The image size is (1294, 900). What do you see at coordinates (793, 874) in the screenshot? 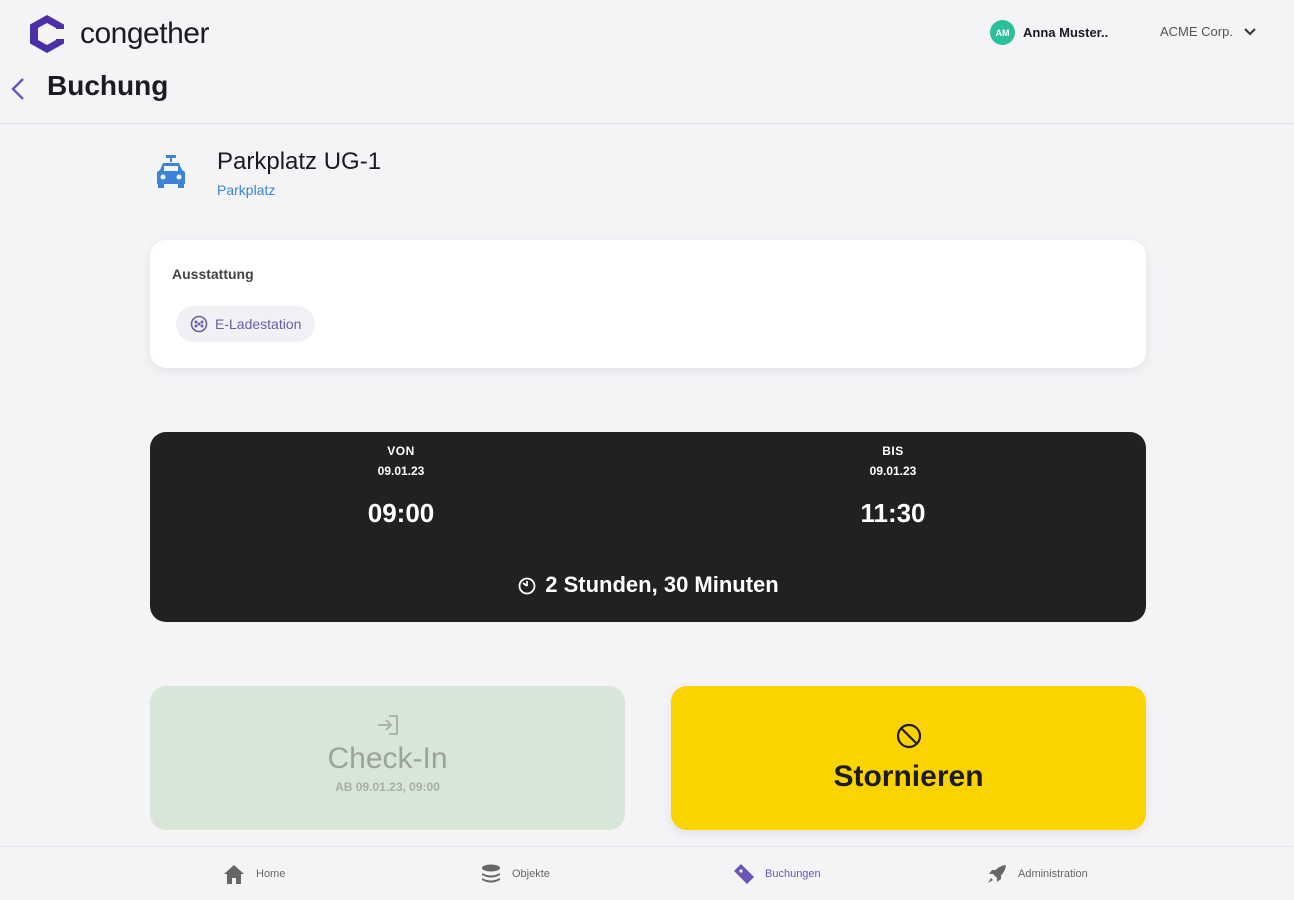
I see `nav-label-buchungen: Buchungen` at bounding box center [793, 874].